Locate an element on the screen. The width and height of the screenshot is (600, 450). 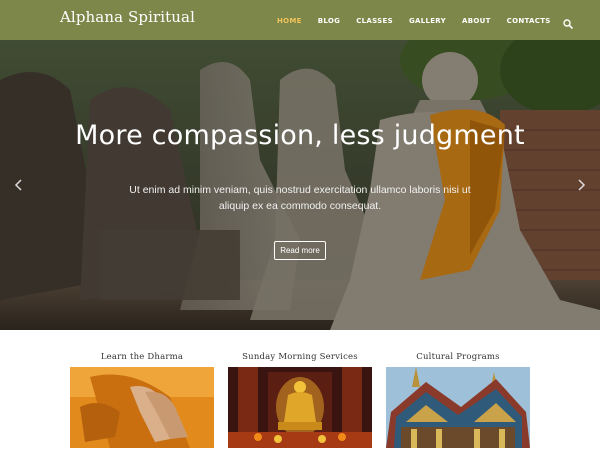
chevron-right-icon is located at coordinates (581, 185).